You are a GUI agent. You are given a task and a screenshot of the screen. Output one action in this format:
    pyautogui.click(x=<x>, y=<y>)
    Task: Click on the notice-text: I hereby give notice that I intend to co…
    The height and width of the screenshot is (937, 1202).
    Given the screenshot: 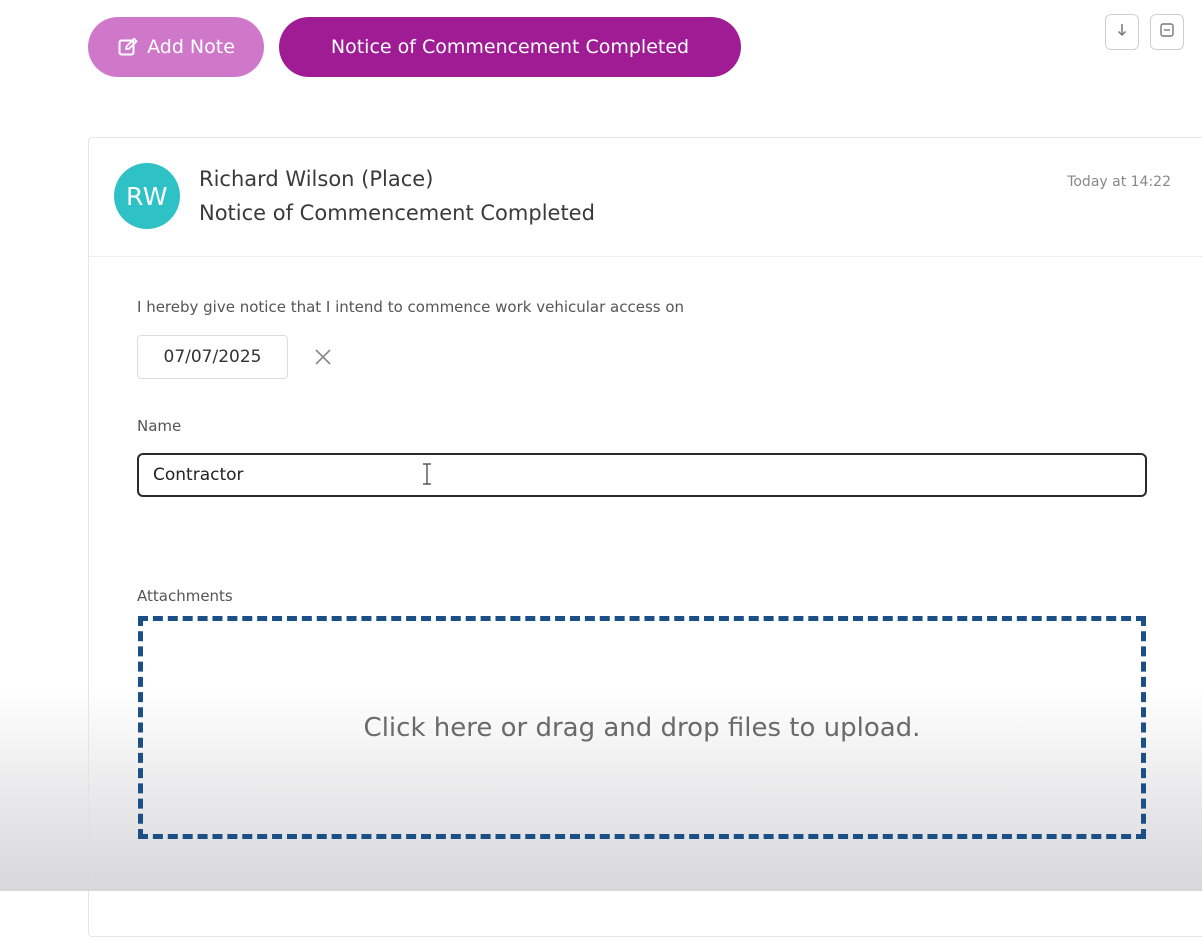 What is the action you would take?
    pyautogui.click(x=411, y=307)
    